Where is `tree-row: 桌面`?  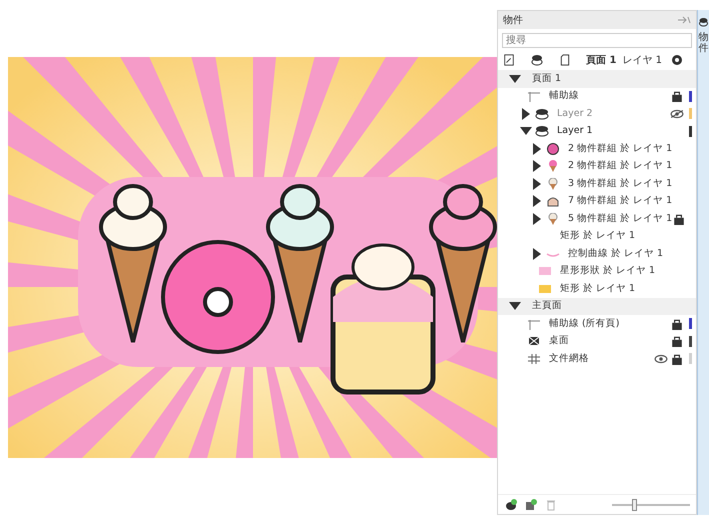
tree-row: 桌面 is located at coordinates (597, 341).